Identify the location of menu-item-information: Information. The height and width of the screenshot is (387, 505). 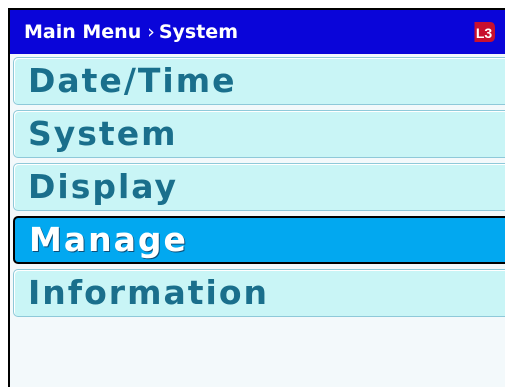
(259, 293).